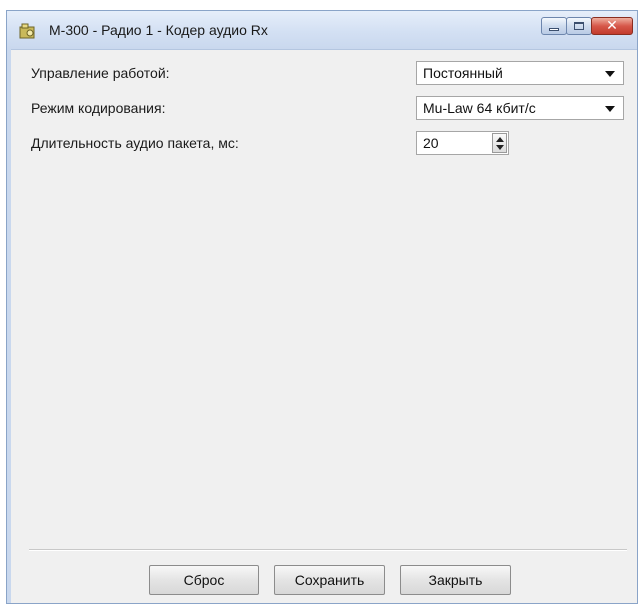 Image resolution: width=641 pixels, height=606 pixels. What do you see at coordinates (500, 147) in the screenshot?
I see `spin-down-icon` at bounding box center [500, 147].